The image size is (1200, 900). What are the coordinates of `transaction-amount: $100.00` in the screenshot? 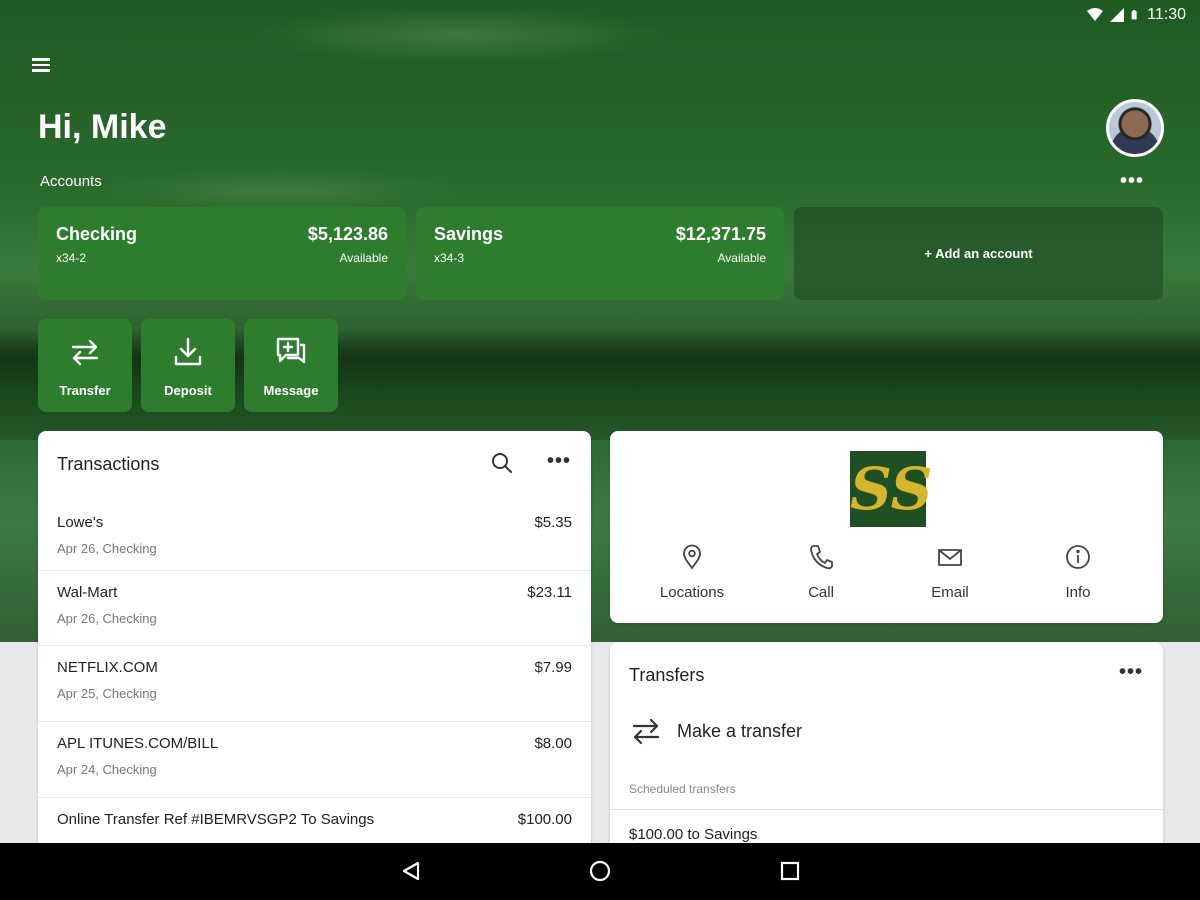 It's located at (544, 819).